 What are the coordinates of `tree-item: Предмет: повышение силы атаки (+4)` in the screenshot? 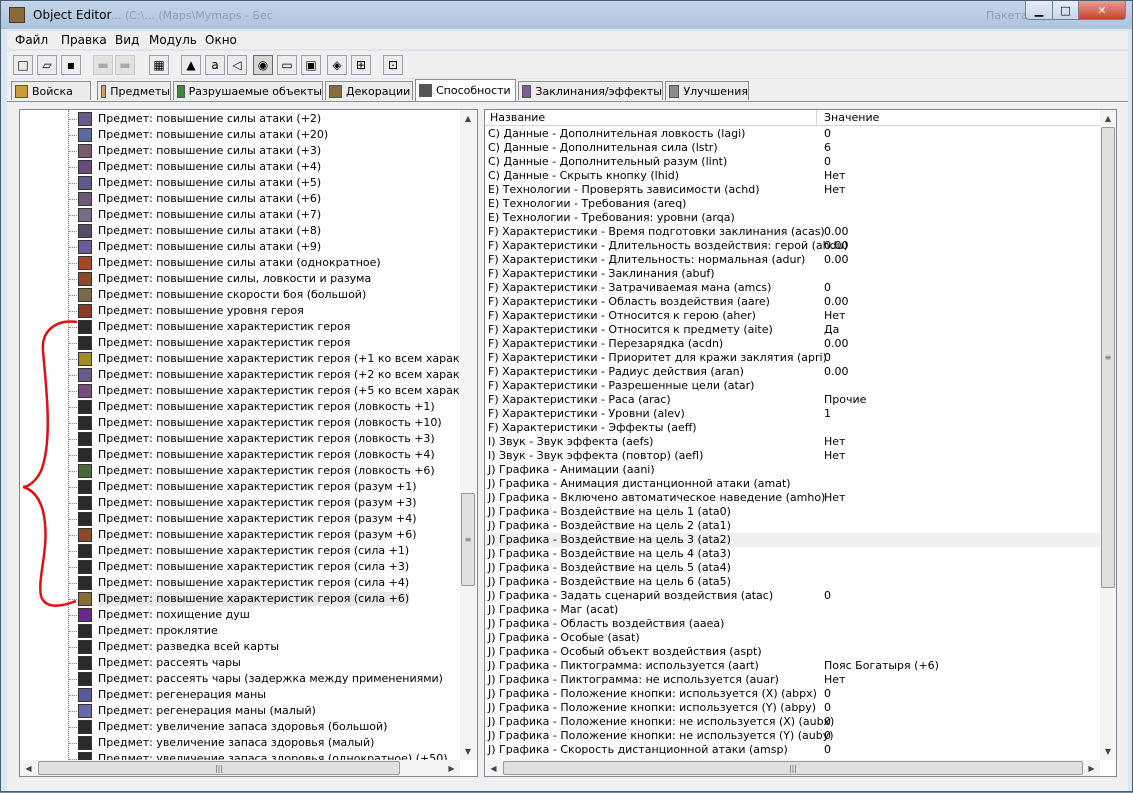 It's located at (240, 167).